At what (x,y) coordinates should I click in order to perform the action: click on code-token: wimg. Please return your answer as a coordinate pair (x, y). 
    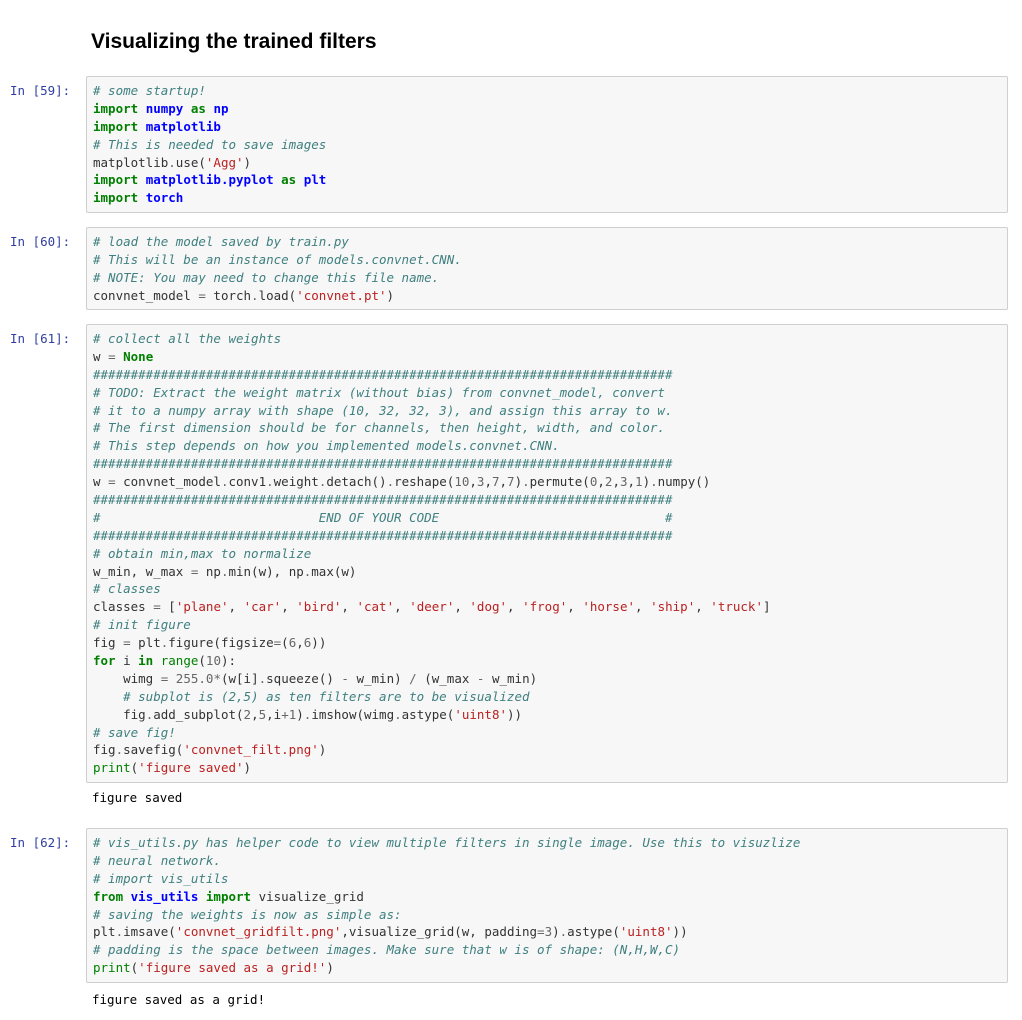
    Looking at the image, I should click on (127, 678).